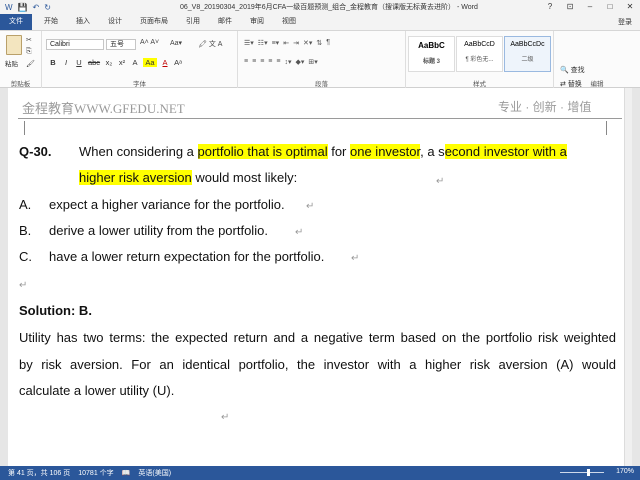  I want to click on font-name-select: Calibri, so click(75, 44).